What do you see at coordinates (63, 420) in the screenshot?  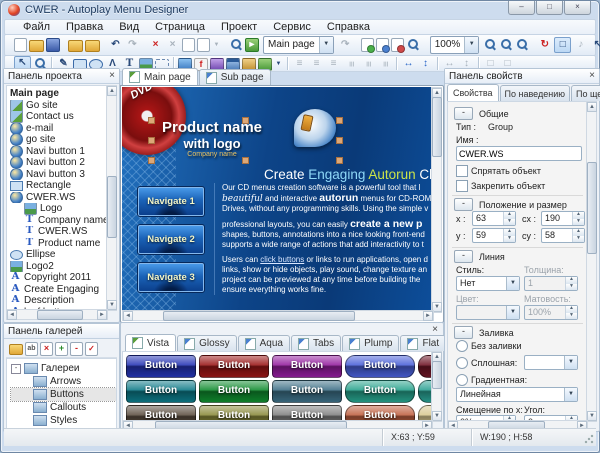 I see `tree-item: Styles` at bounding box center [63, 420].